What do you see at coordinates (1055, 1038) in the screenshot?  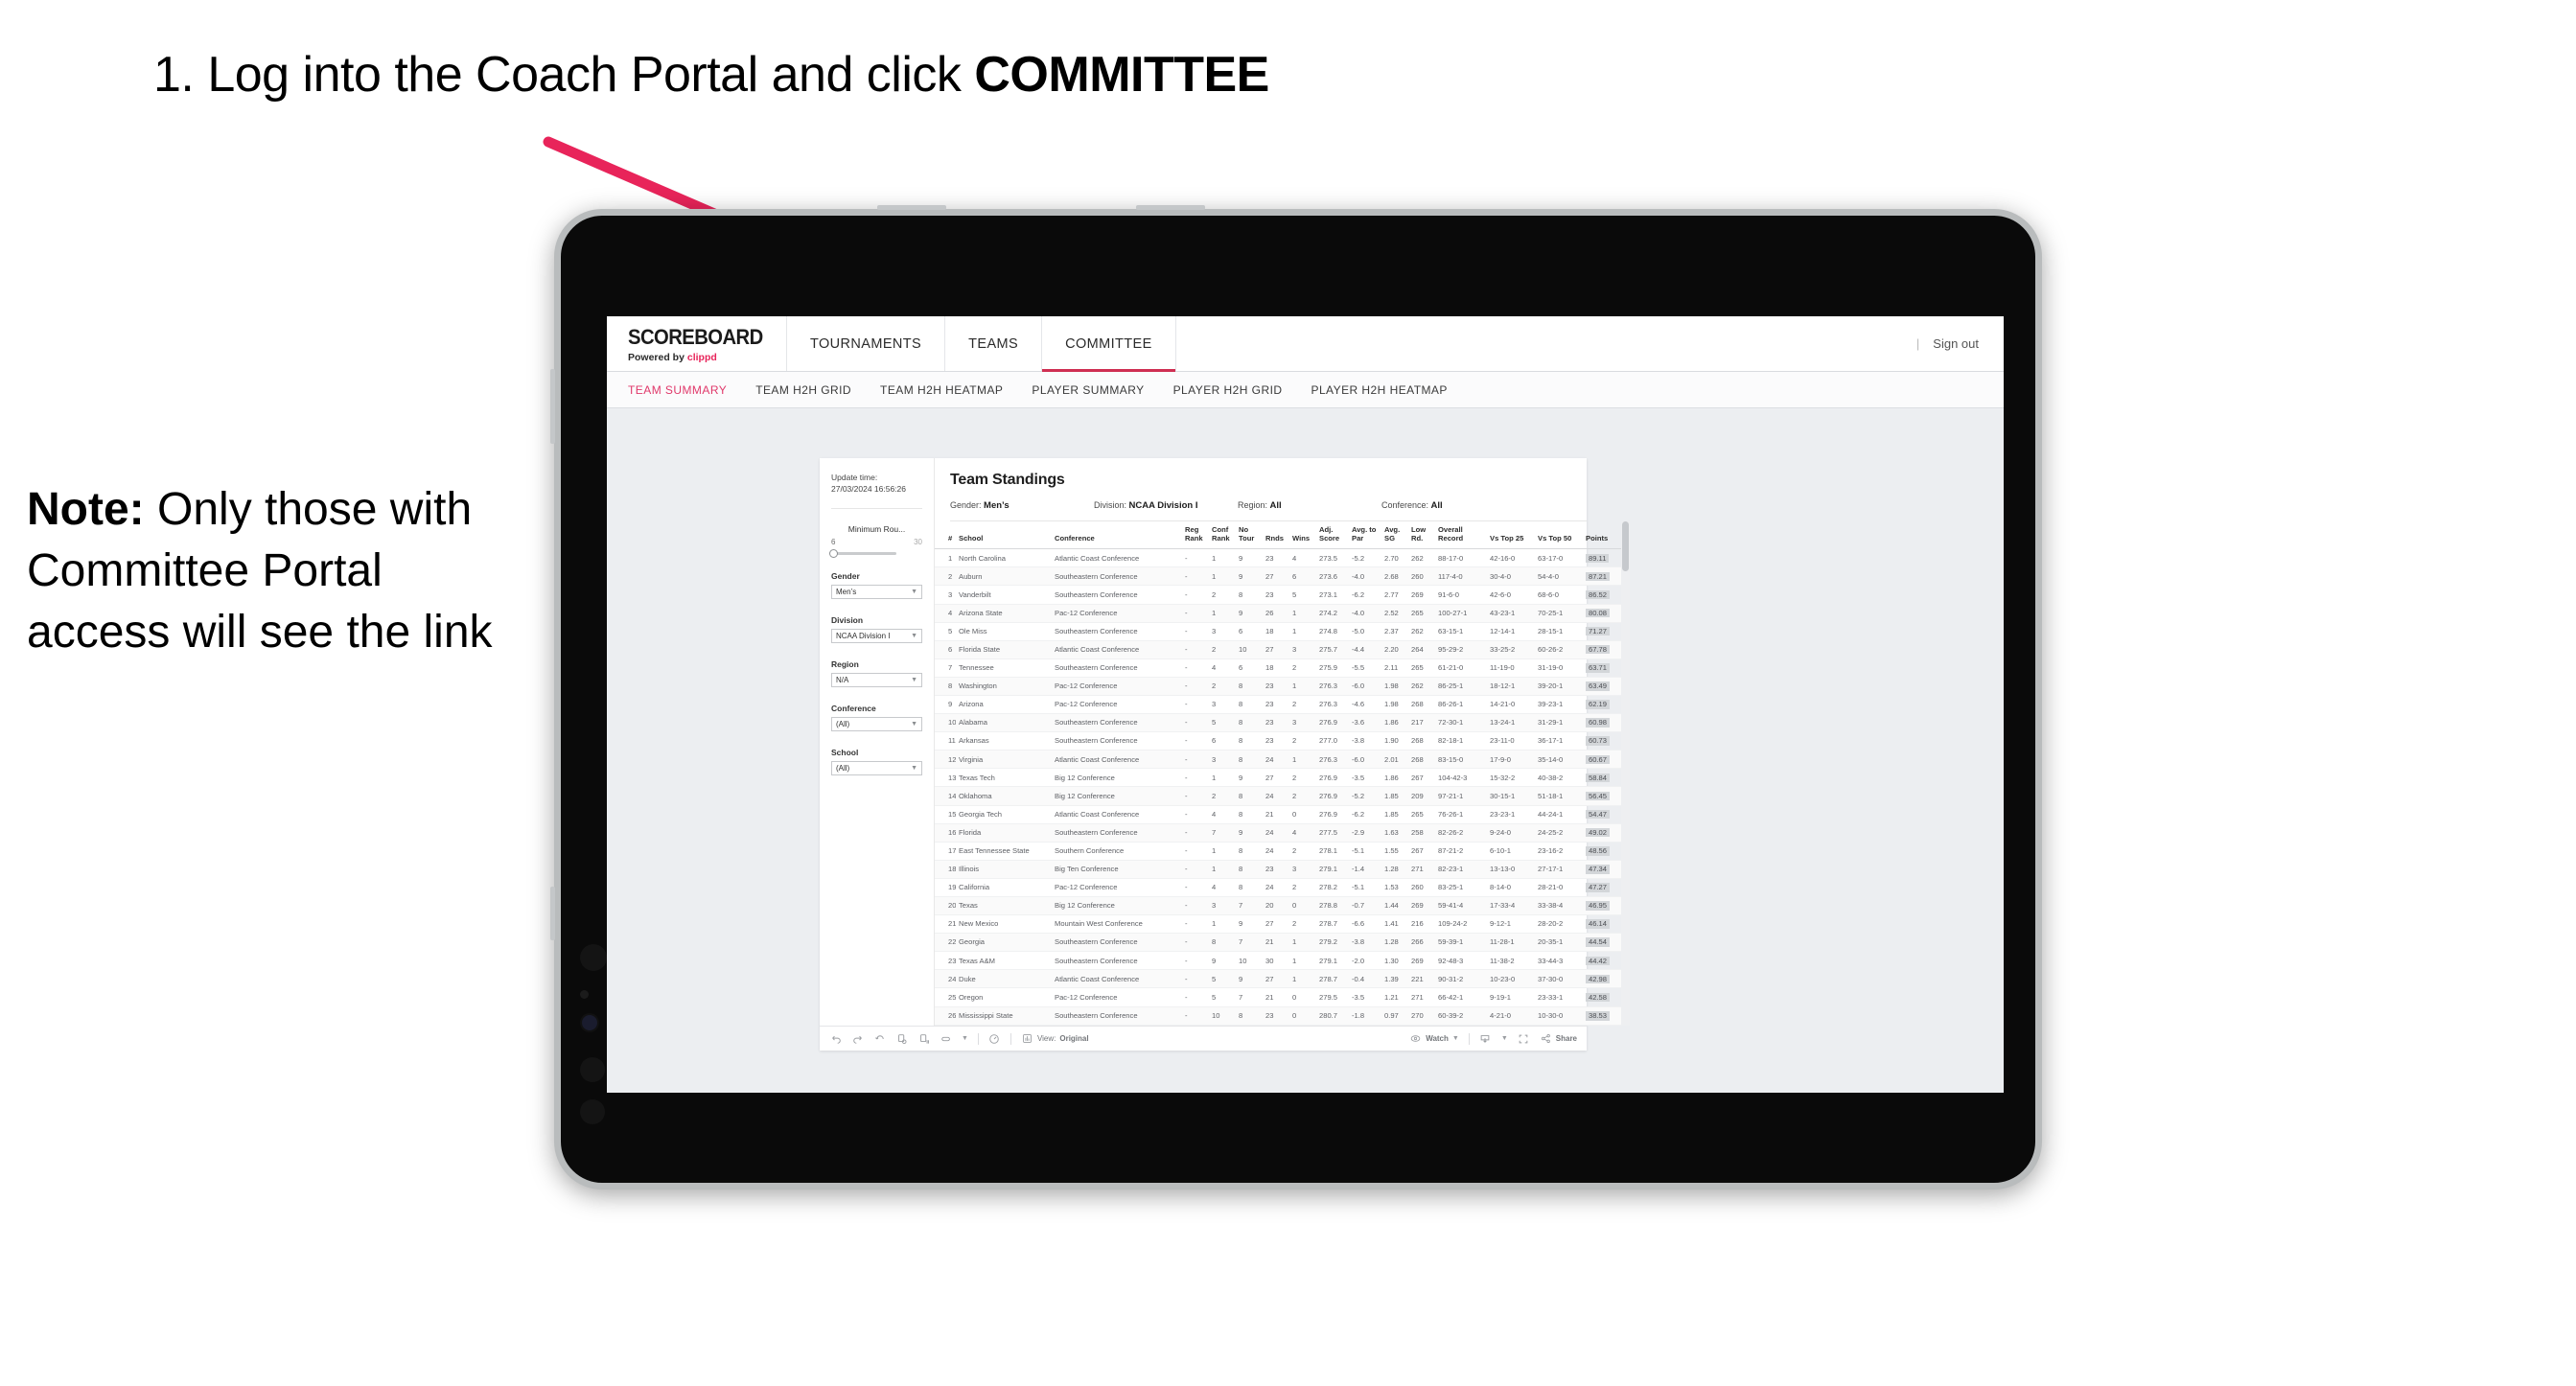 I see `view-original-button: View: Original` at bounding box center [1055, 1038].